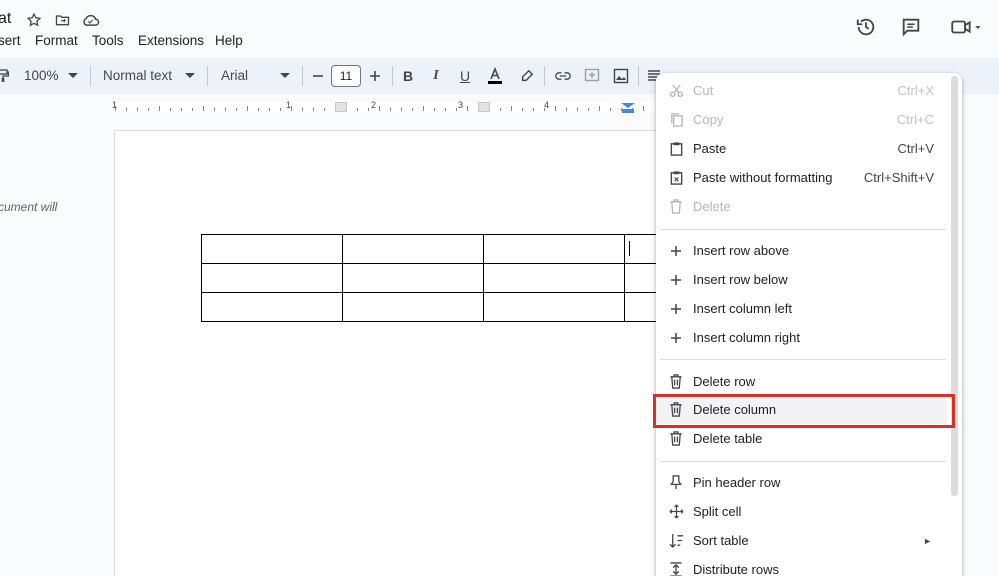 This screenshot has height=576, width=999. Describe the element at coordinates (801, 250) in the screenshot. I see `menu-item-insert-row-above: Insert row above` at that location.